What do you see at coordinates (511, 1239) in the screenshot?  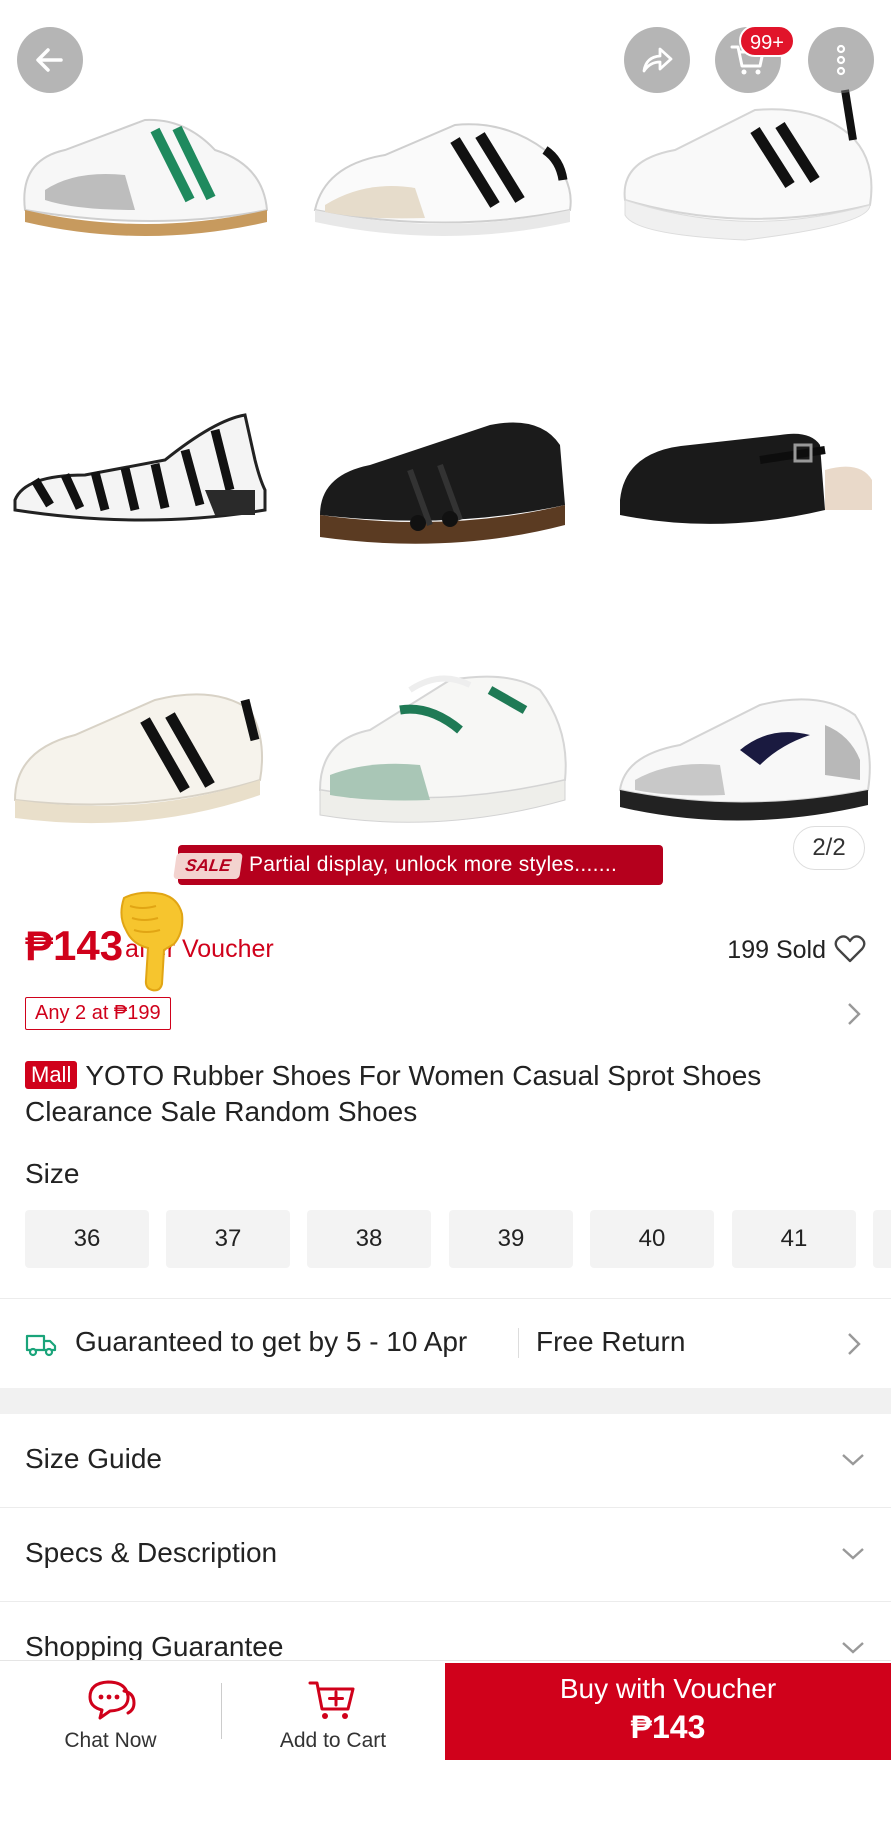 I see `size-option-39: 39` at bounding box center [511, 1239].